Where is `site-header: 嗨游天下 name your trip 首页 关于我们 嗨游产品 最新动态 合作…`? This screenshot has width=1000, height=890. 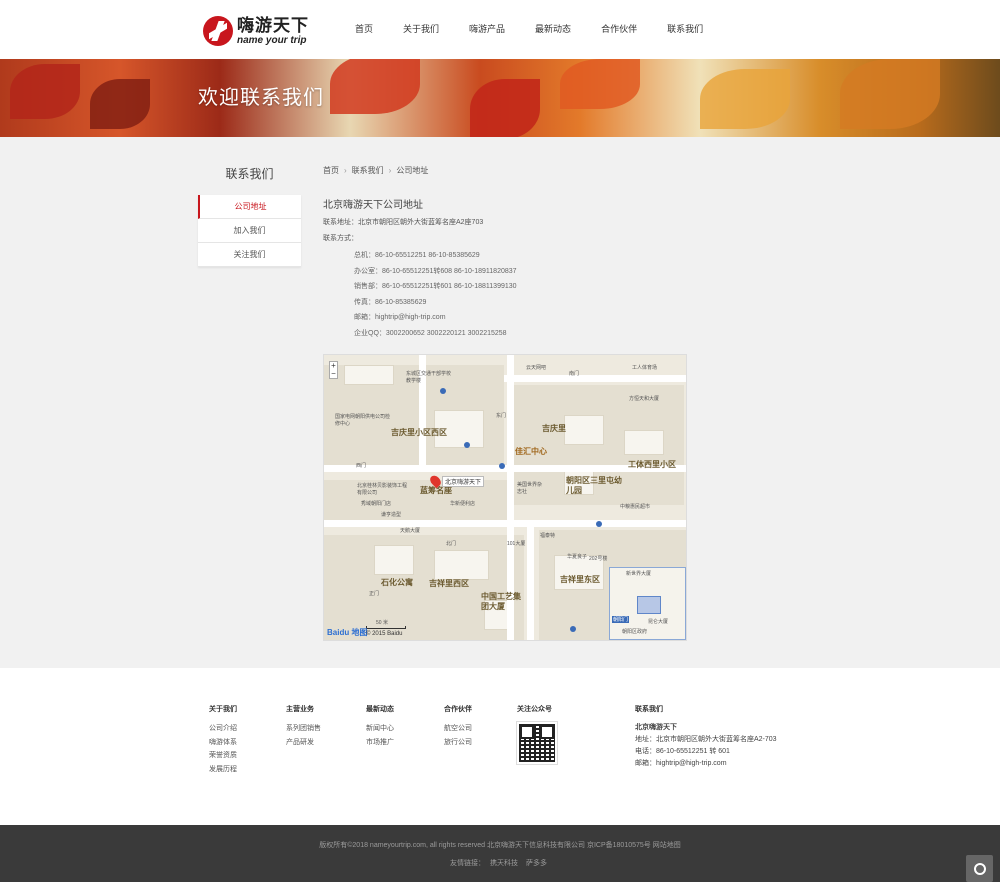
site-header: 嗨游天下 name your trip 首页 关于我们 嗨游产品 最新动态 合作… is located at coordinates (500, 29).